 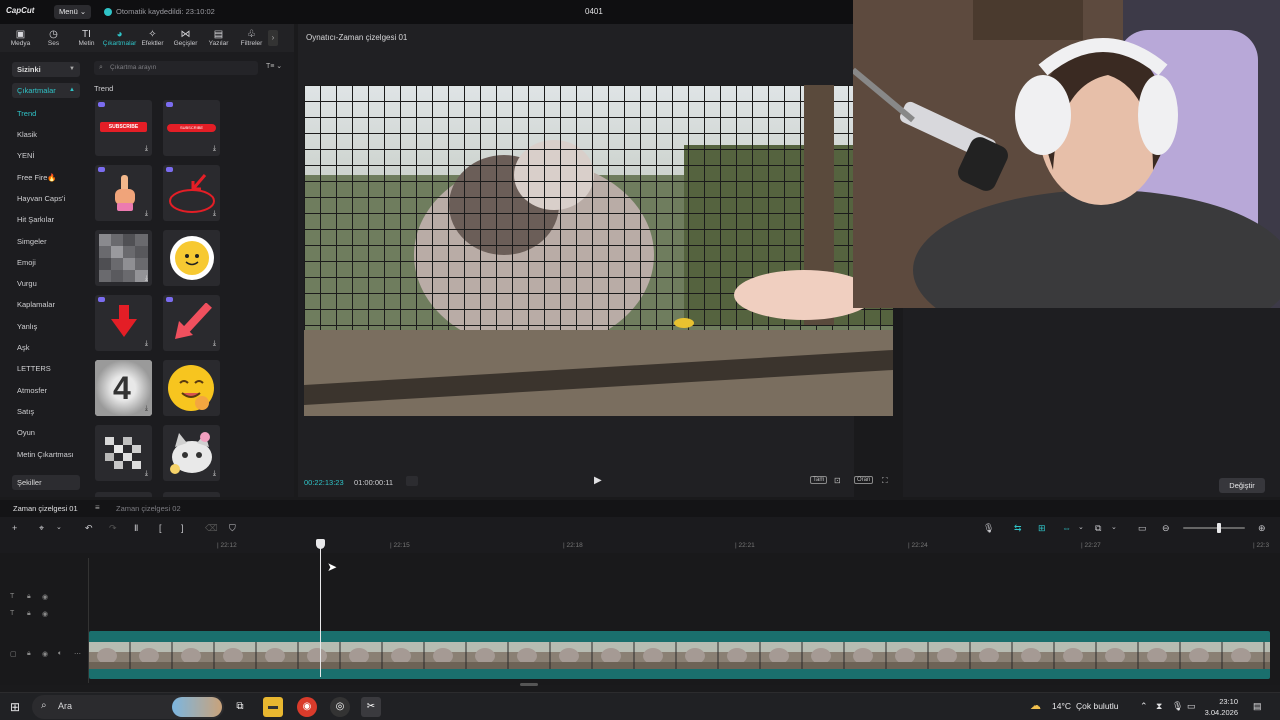 What do you see at coordinates (232, 528) in the screenshot?
I see `marker-icon: ⛉` at bounding box center [232, 528].